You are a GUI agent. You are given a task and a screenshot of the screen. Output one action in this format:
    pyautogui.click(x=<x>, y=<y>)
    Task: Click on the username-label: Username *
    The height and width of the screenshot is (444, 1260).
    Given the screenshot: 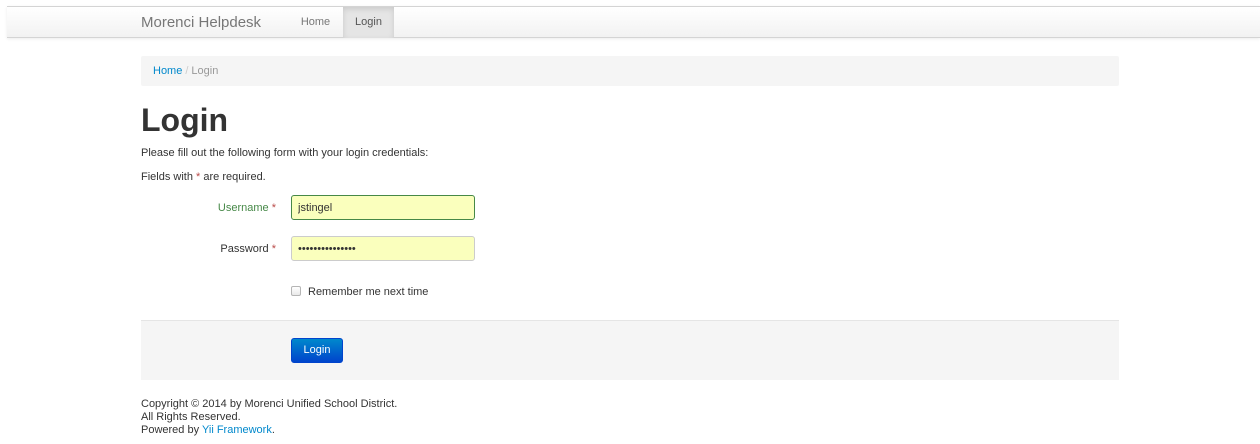 What is the action you would take?
    pyautogui.click(x=208, y=208)
    